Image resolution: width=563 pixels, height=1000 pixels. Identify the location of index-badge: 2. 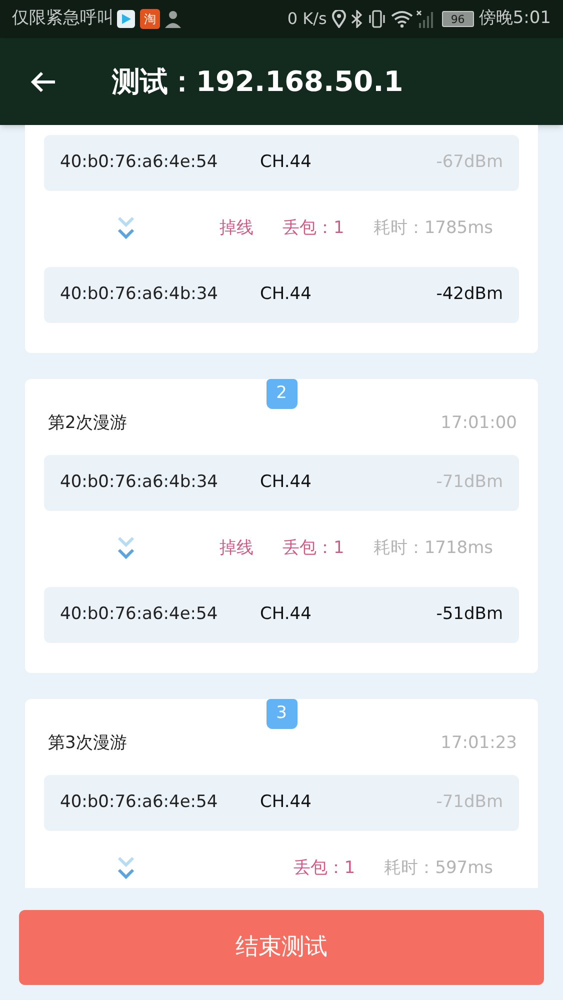
(281, 394).